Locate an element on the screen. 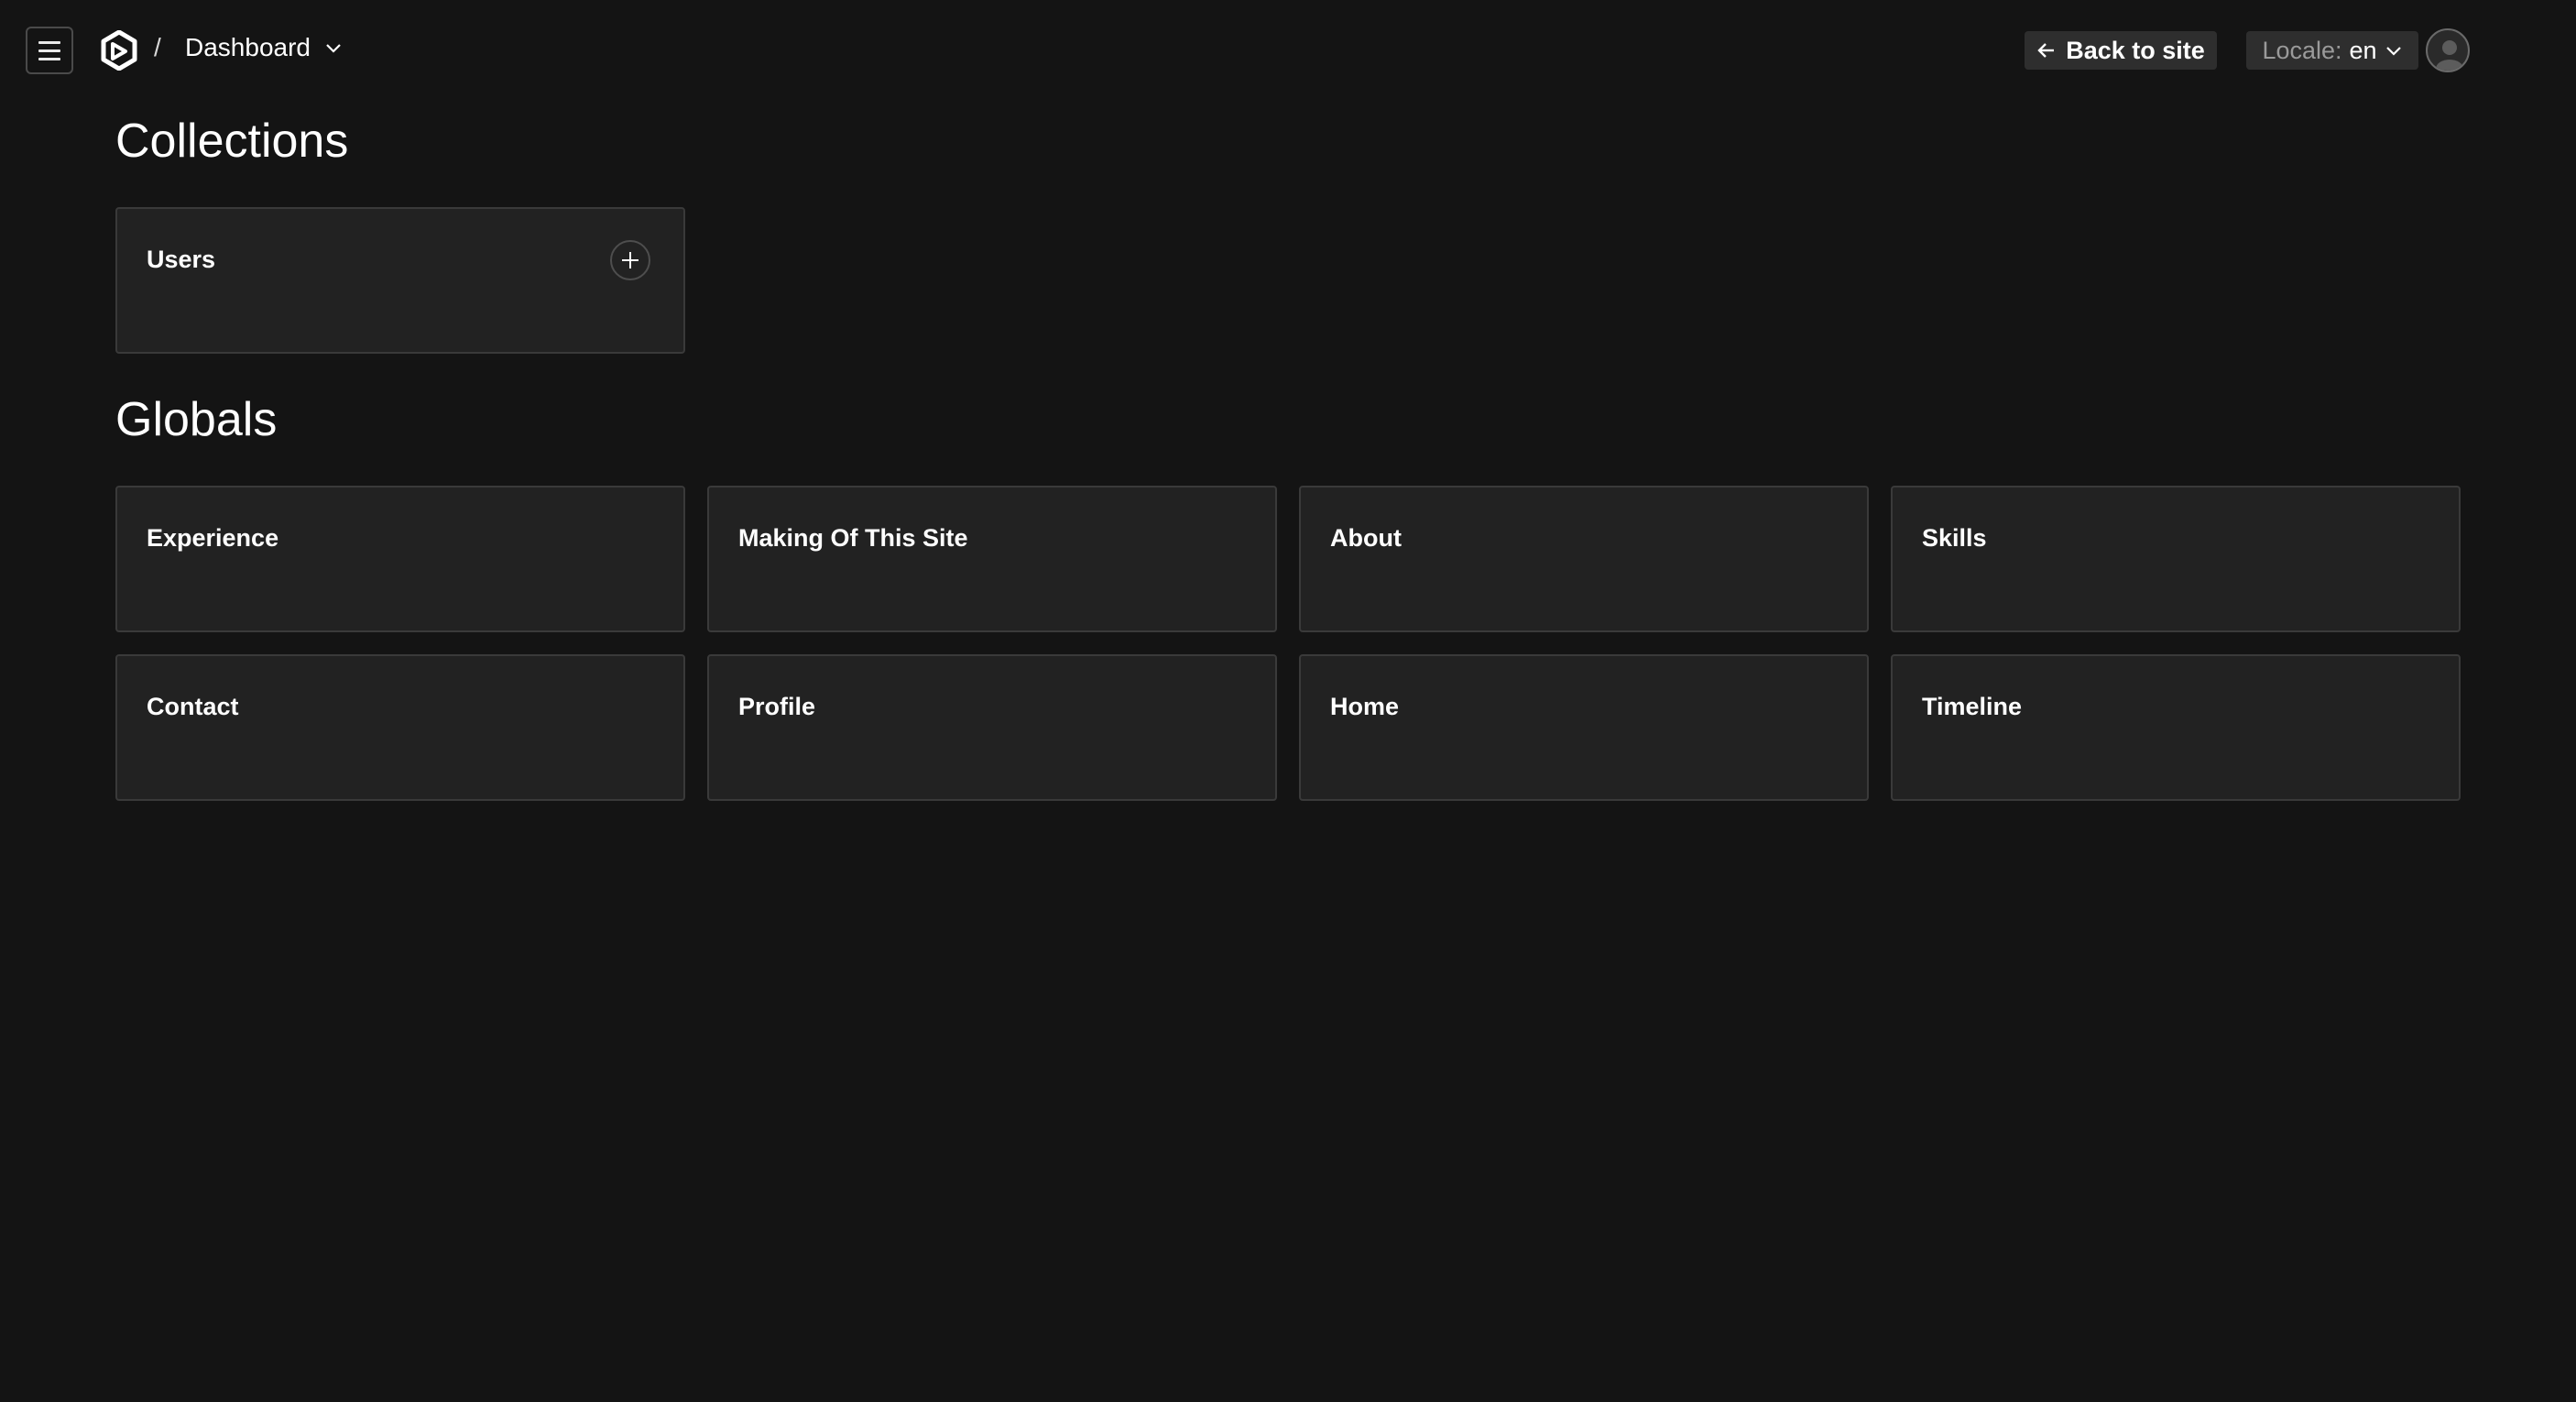 The width and height of the screenshot is (2576, 1402). user-avatar-icon is located at coordinates (2448, 50).